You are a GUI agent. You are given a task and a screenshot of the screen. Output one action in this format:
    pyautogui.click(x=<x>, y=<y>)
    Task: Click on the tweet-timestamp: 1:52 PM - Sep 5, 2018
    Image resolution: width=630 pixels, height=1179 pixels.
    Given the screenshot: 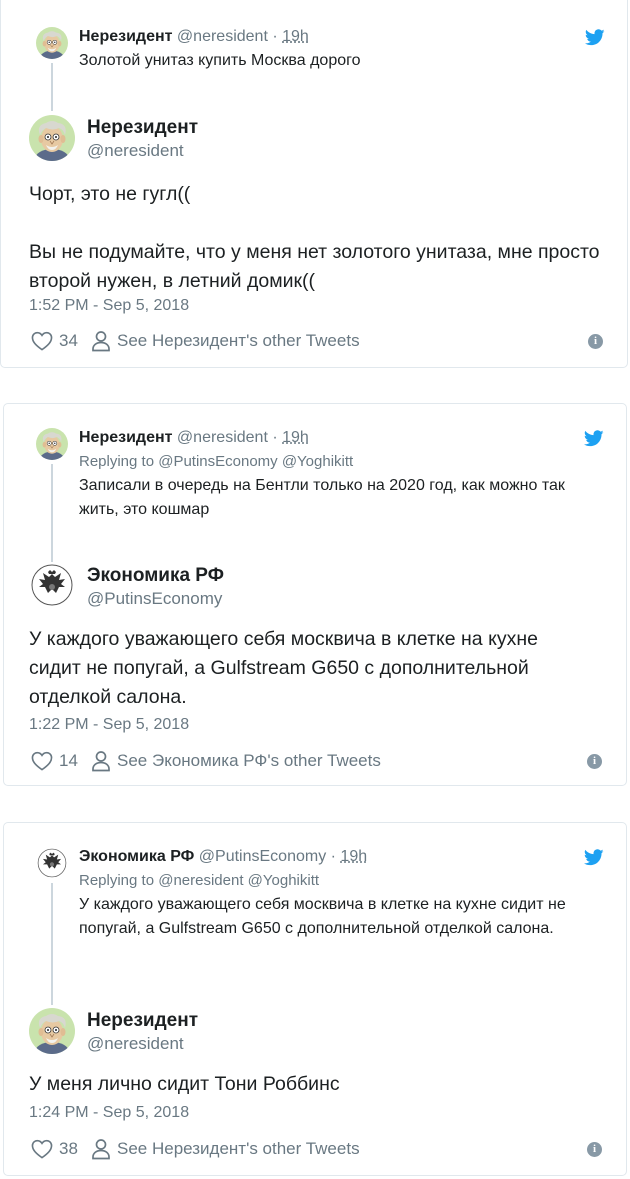 What is the action you would take?
    pyautogui.click(x=109, y=306)
    